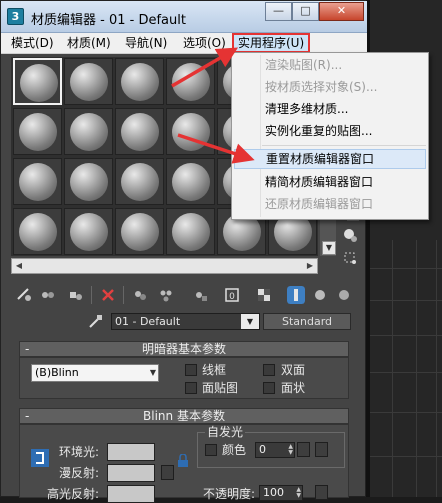 The height and width of the screenshot is (503, 442). I want to click on diffuse-map-button, so click(167, 472).